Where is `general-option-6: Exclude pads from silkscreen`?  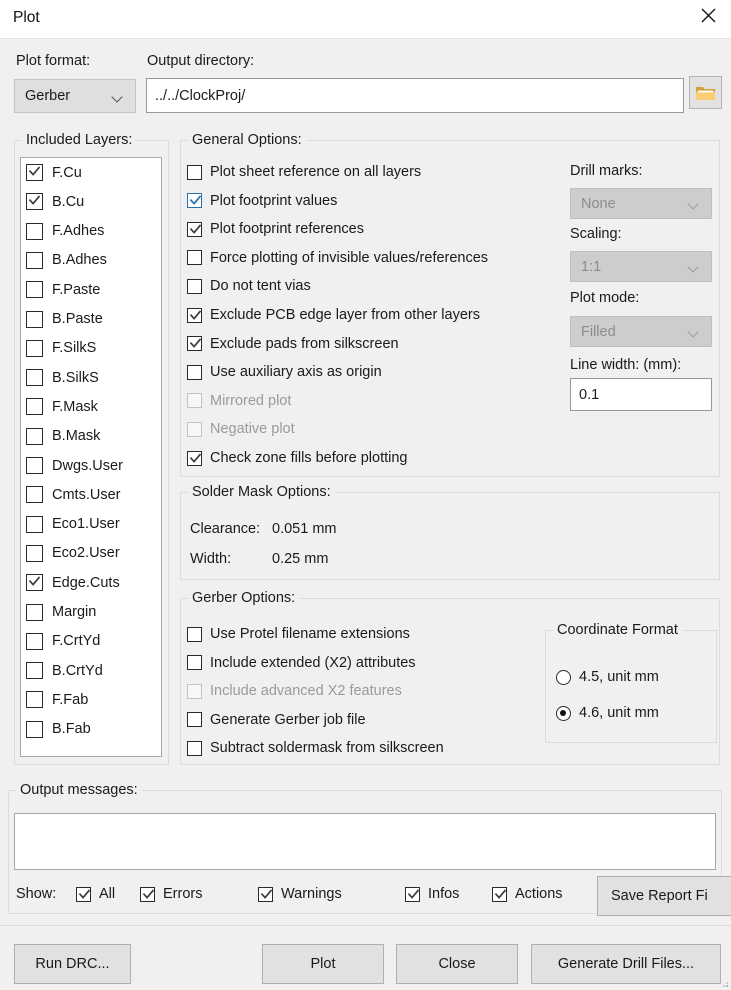
general-option-6: Exclude pads from silkscreen is located at coordinates (293, 344).